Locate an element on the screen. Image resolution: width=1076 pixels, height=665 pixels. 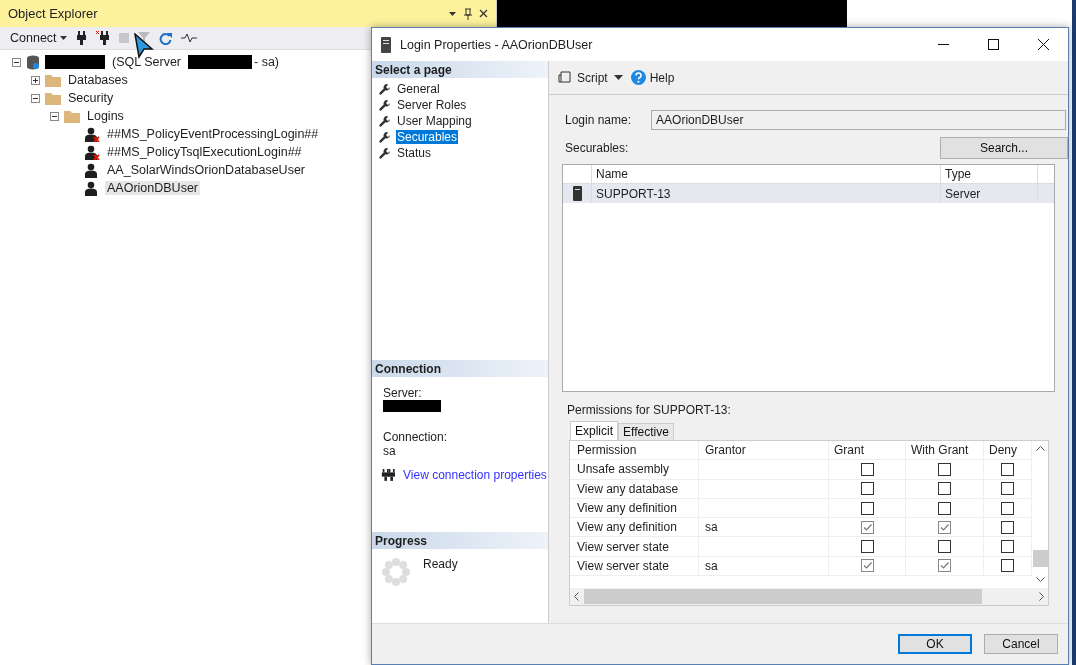
column-header: Grant is located at coordinates (867, 450).